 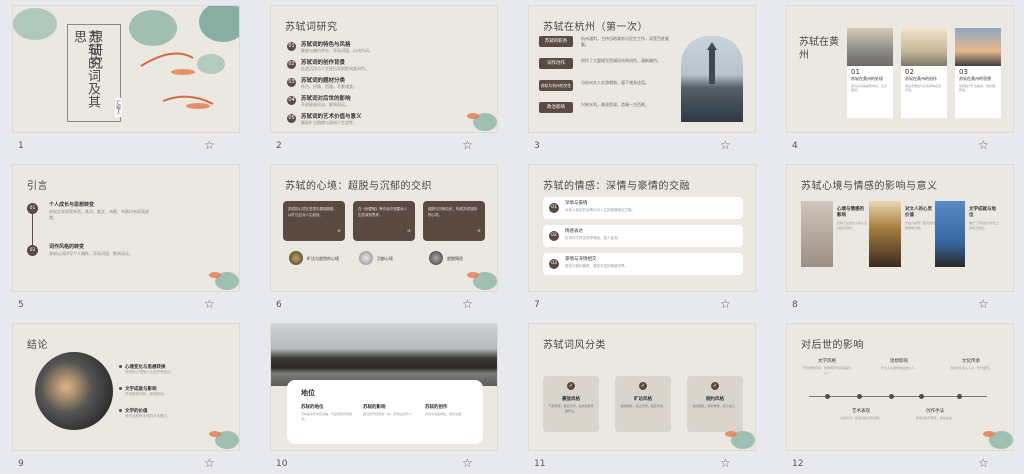 I want to click on pagoda-photo, so click(x=712, y=79).